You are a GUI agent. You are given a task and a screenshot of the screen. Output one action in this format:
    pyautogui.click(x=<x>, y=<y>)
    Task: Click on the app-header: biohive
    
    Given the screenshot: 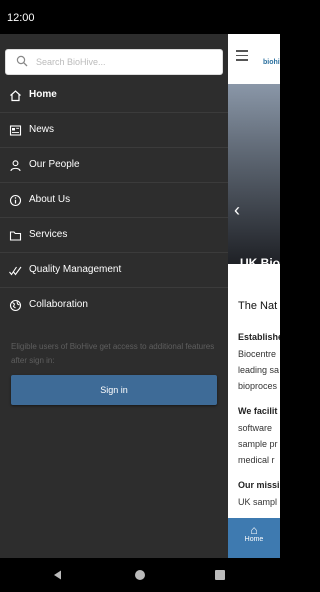 What is the action you would take?
    pyautogui.click(x=254, y=59)
    